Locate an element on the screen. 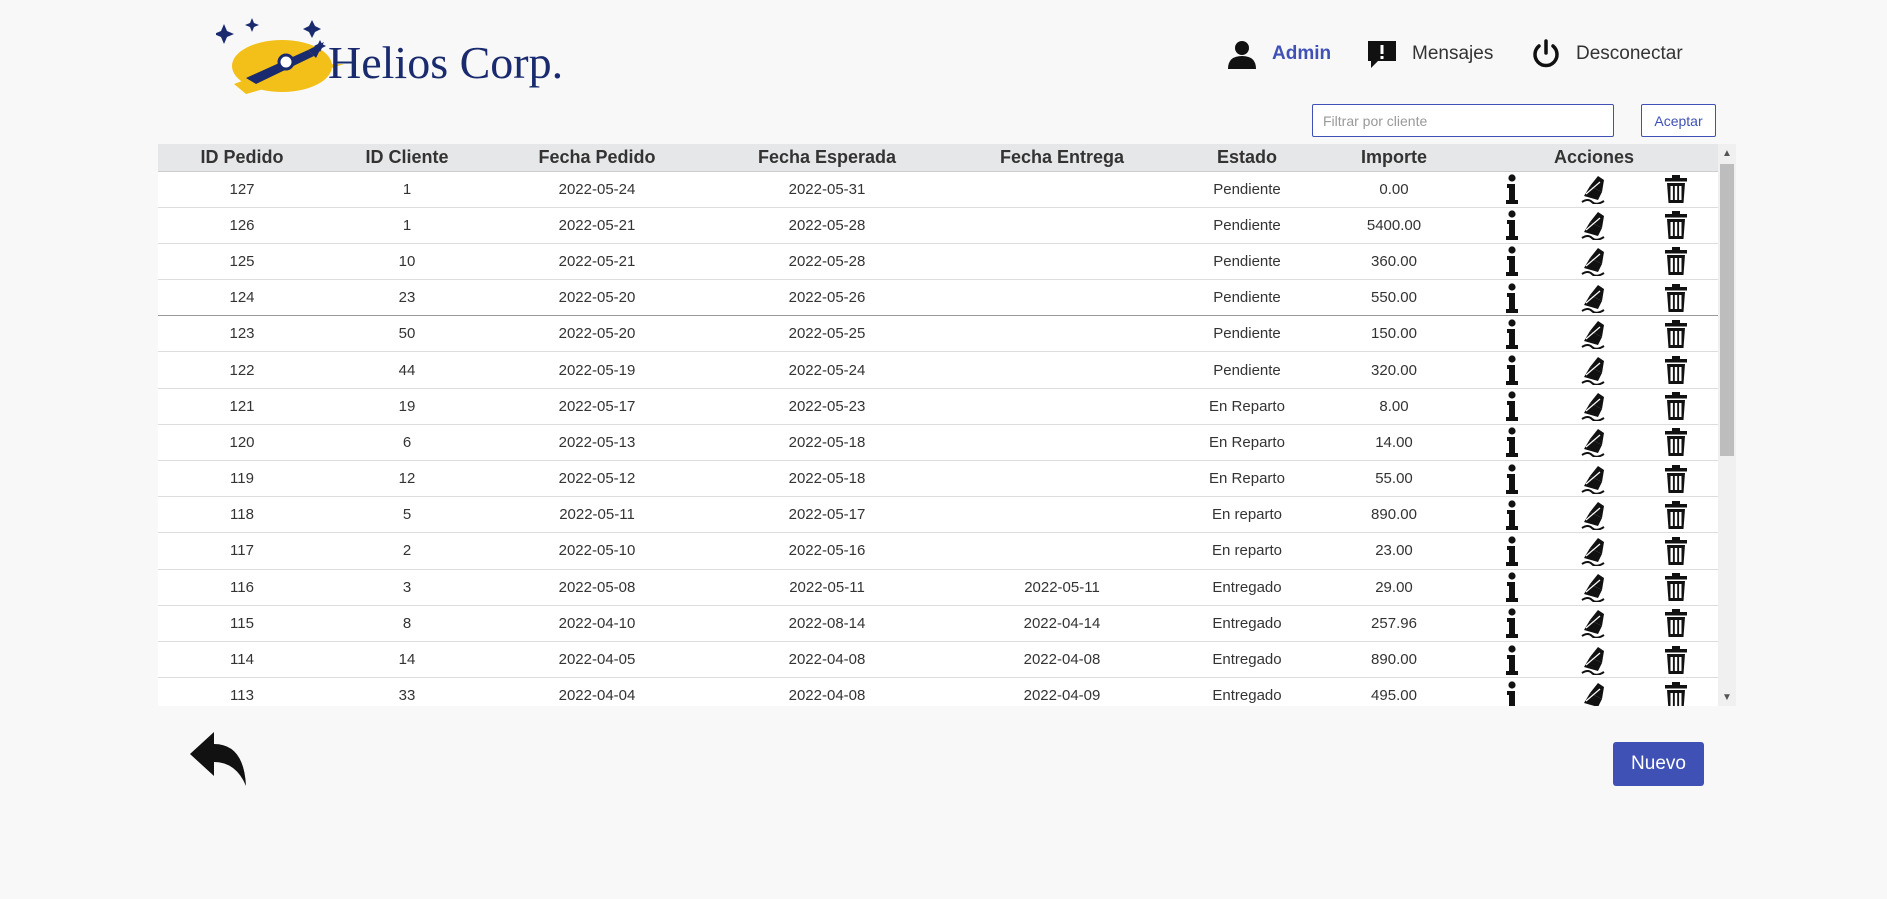  cell-status: Entregado is located at coordinates (1247, 660).